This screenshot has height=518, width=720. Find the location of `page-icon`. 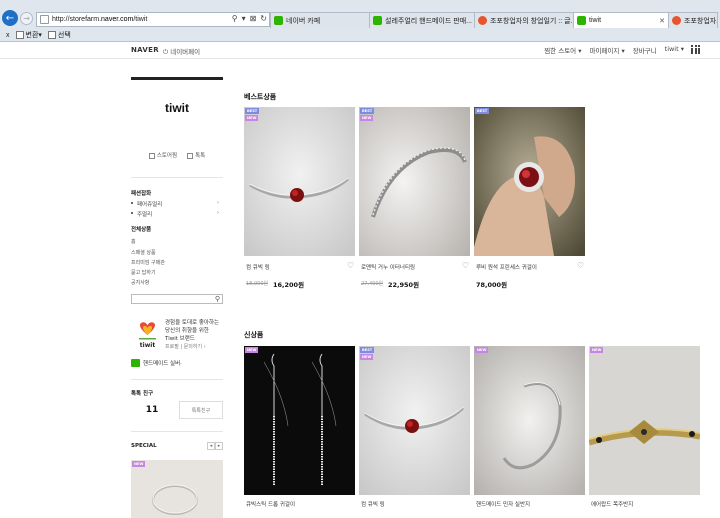

page-icon is located at coordinates (44, 19).